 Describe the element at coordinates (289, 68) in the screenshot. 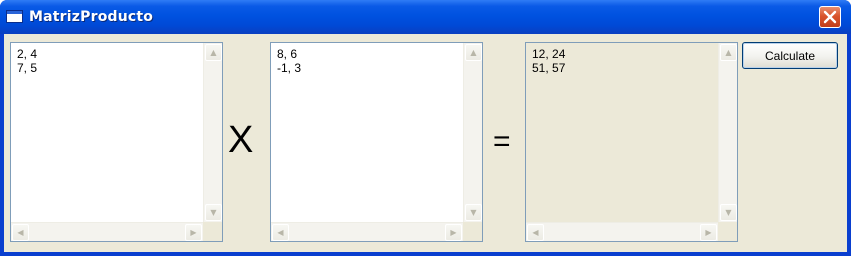

I see `matrix-b-line: -1, 3` at that location.